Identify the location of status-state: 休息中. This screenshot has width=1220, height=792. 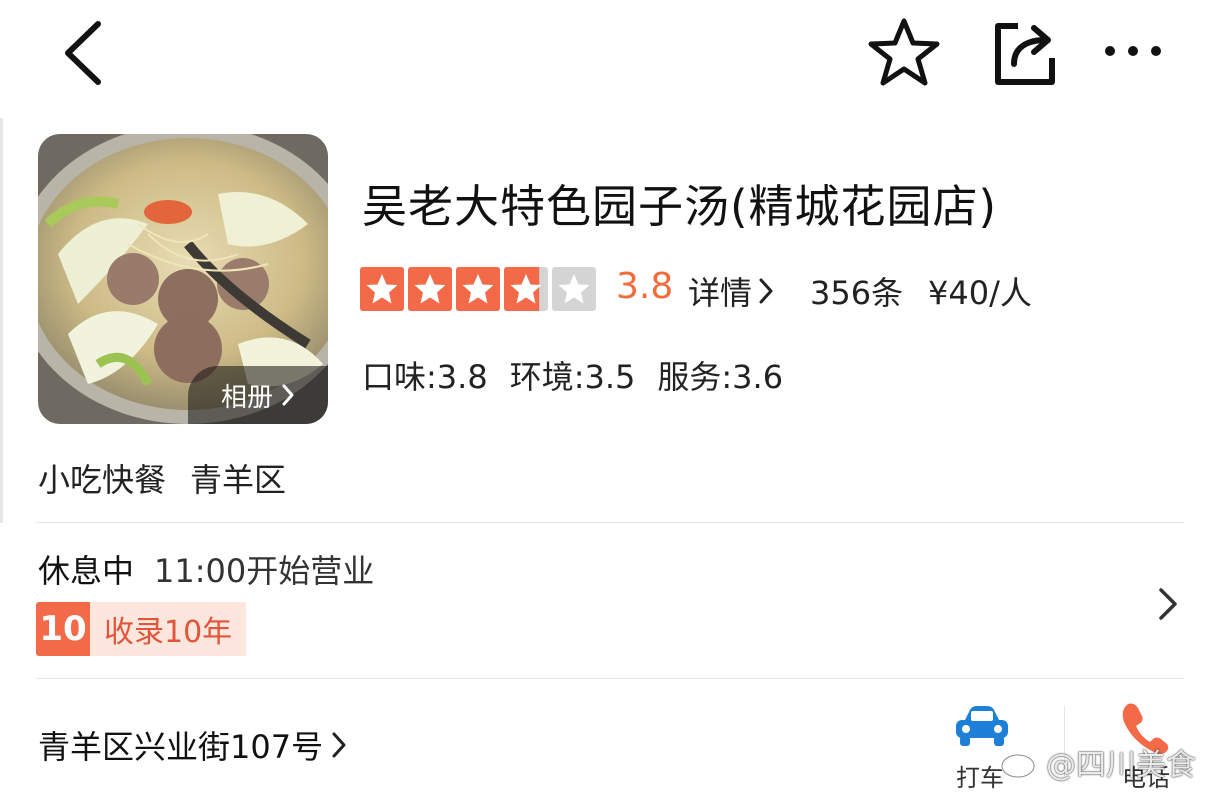
(86, 571).